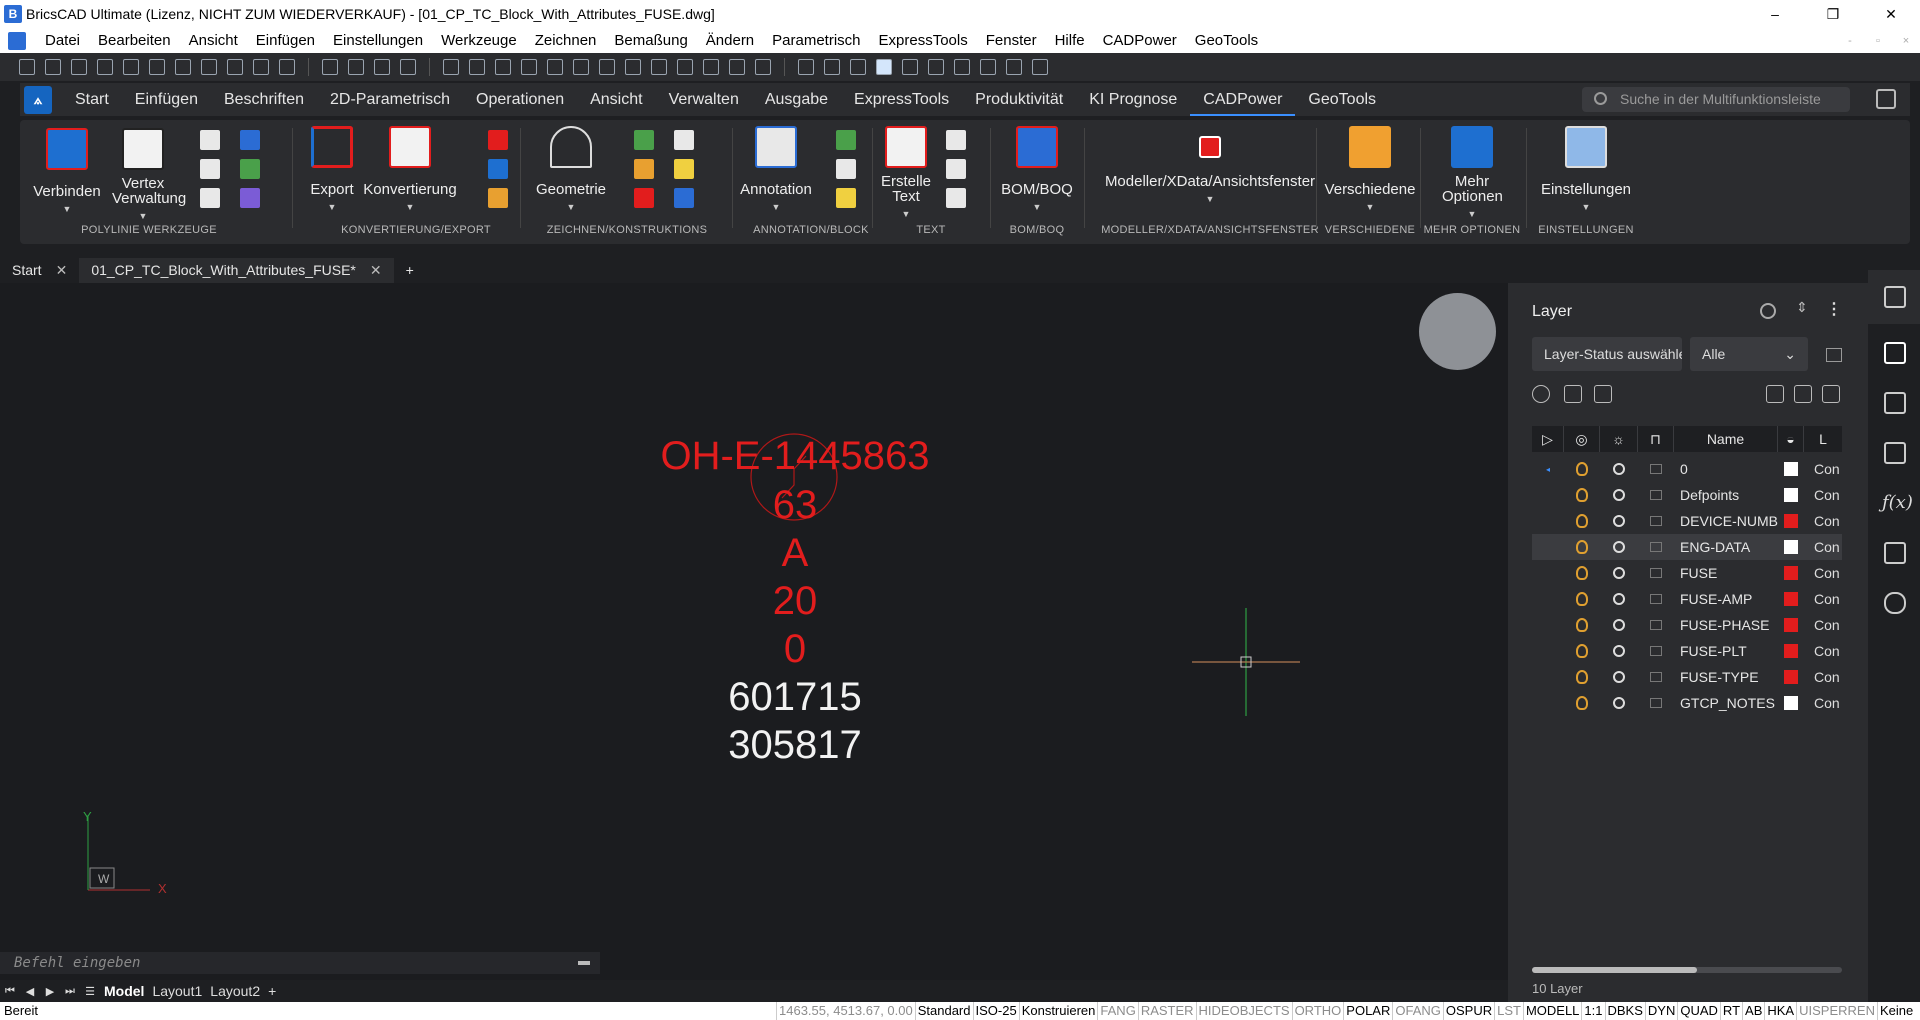 This screenshot has width=1920, height=1020. I want to click on status-fang: FANG, so click(1117, 1011).